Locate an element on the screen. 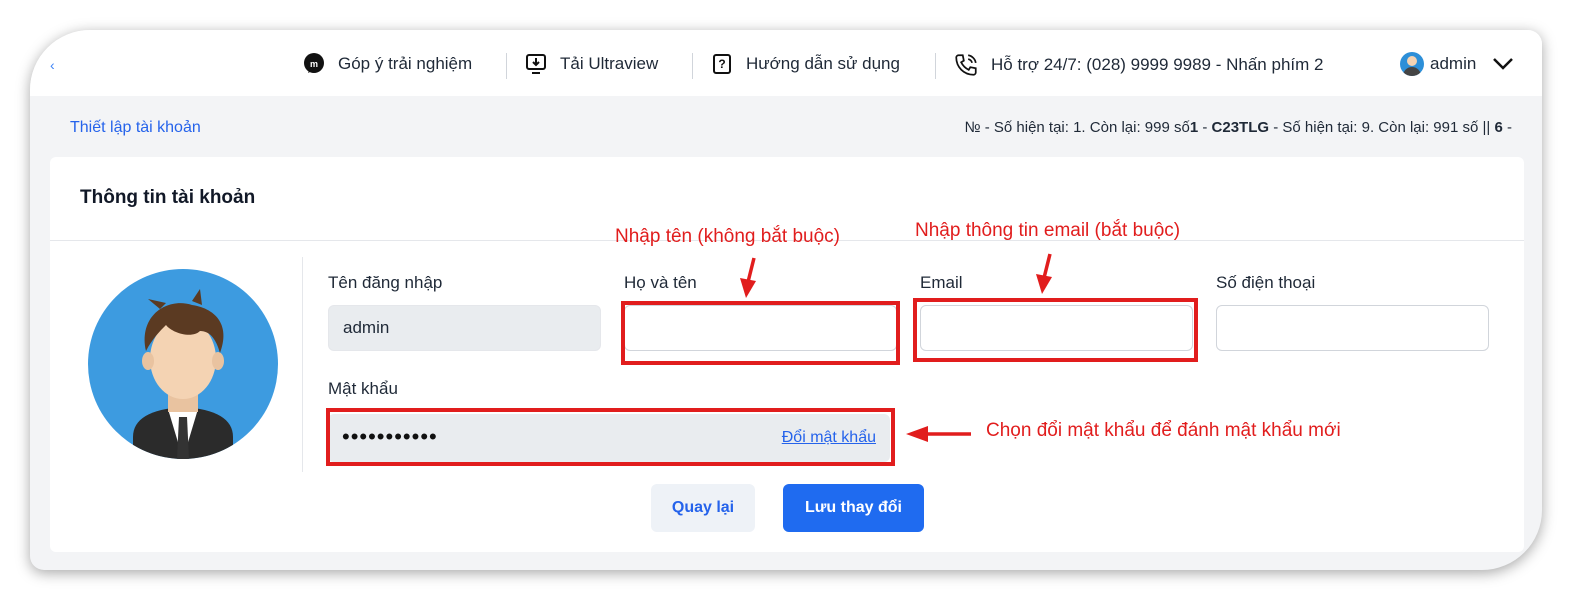 The height and width of the screenshot is (603, 1593). ticker-text: № - Số hiện tại: 1. Còn lại: 999 số is located at coordinates (1077, 127).